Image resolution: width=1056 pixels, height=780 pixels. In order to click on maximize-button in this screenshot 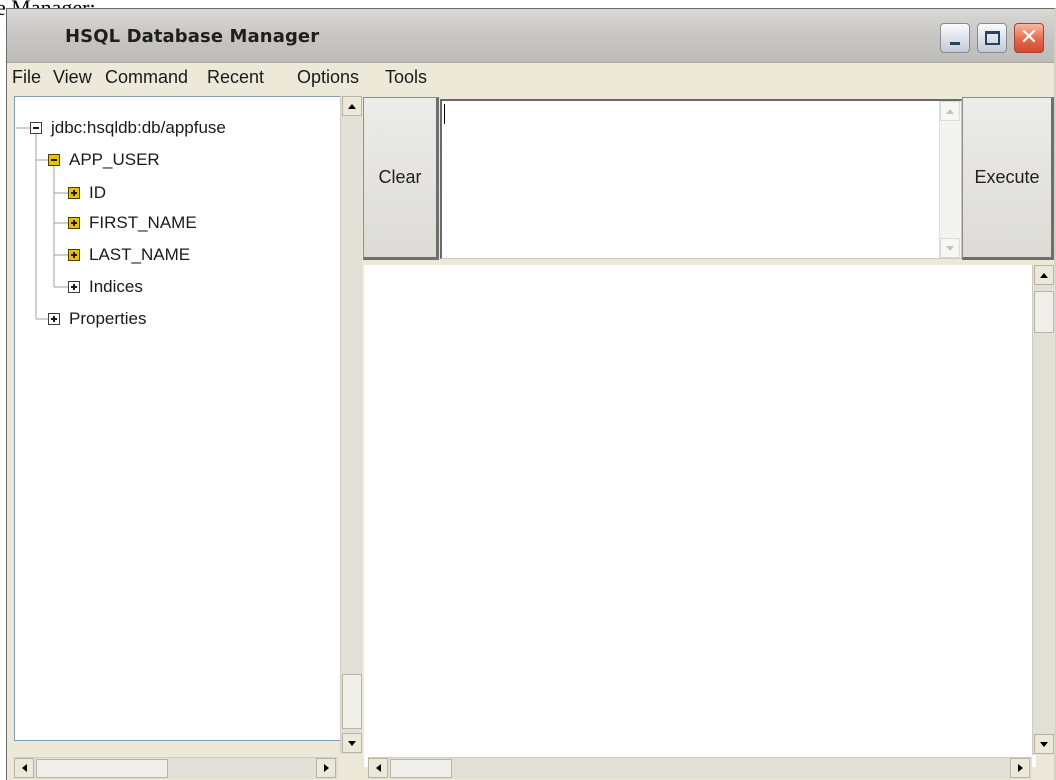, I will do `click(992, 38)`.